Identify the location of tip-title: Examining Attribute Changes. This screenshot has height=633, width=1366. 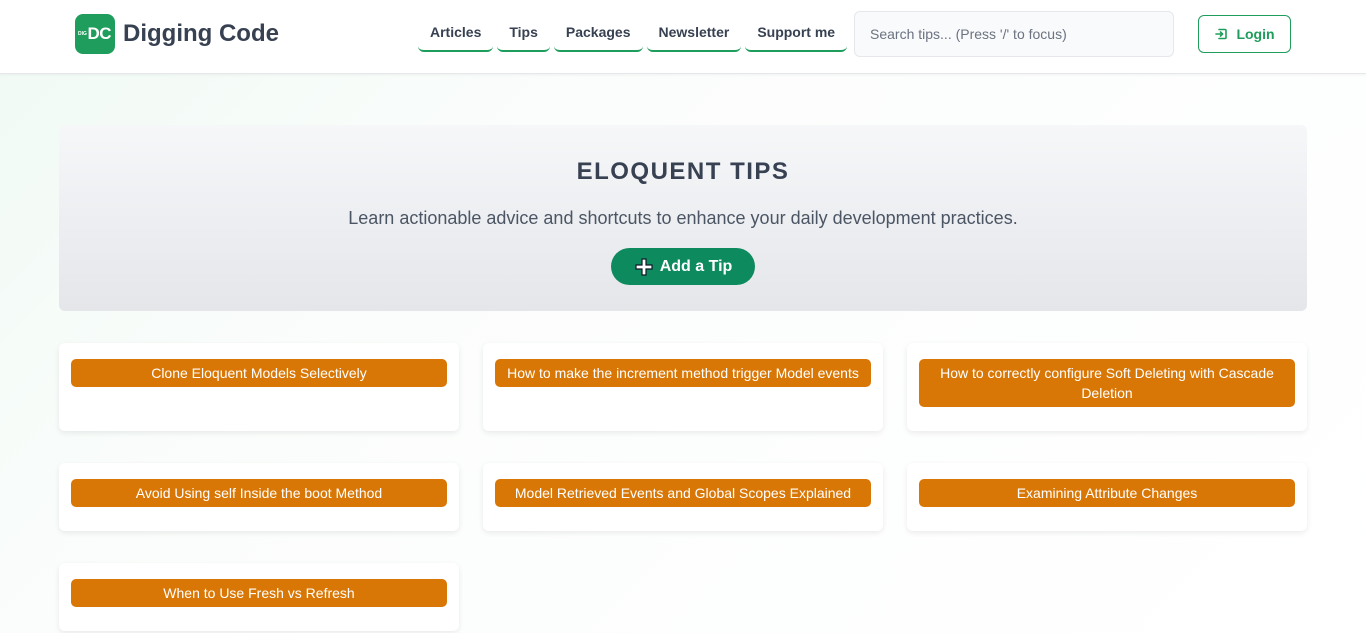
(1107, 493).